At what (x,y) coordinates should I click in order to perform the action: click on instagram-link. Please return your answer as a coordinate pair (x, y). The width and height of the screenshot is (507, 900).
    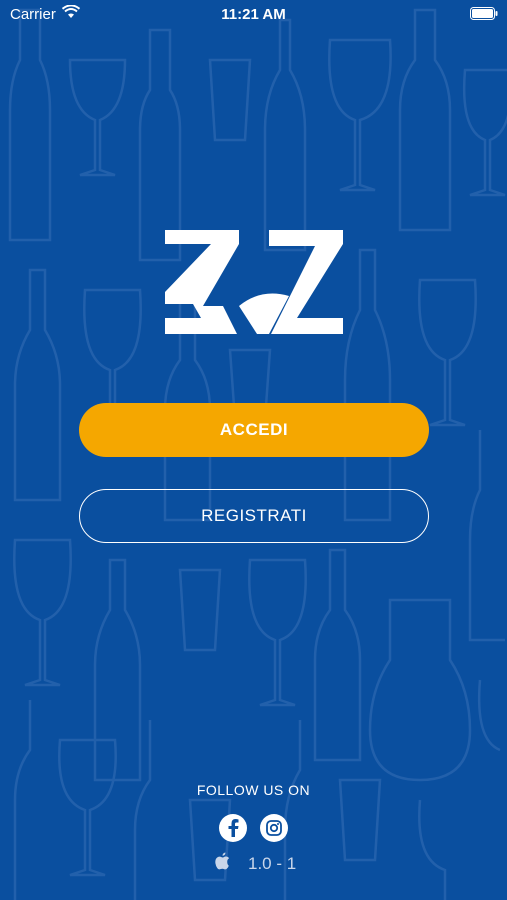
    Looking at the image, I should click on (274, 828).